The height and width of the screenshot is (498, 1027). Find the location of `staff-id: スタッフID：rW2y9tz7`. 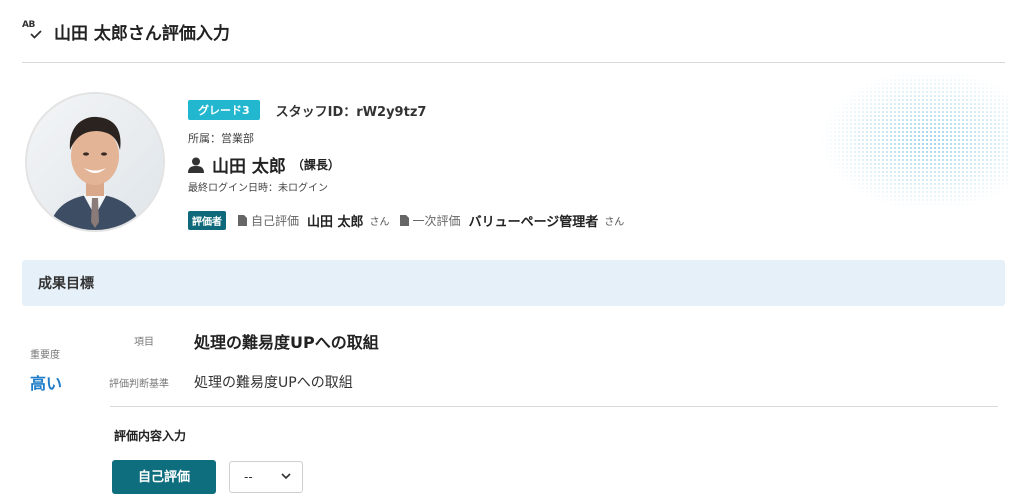

staff-id: スタッフID：rW2y9tz7 is located at coordinates (351, 112).